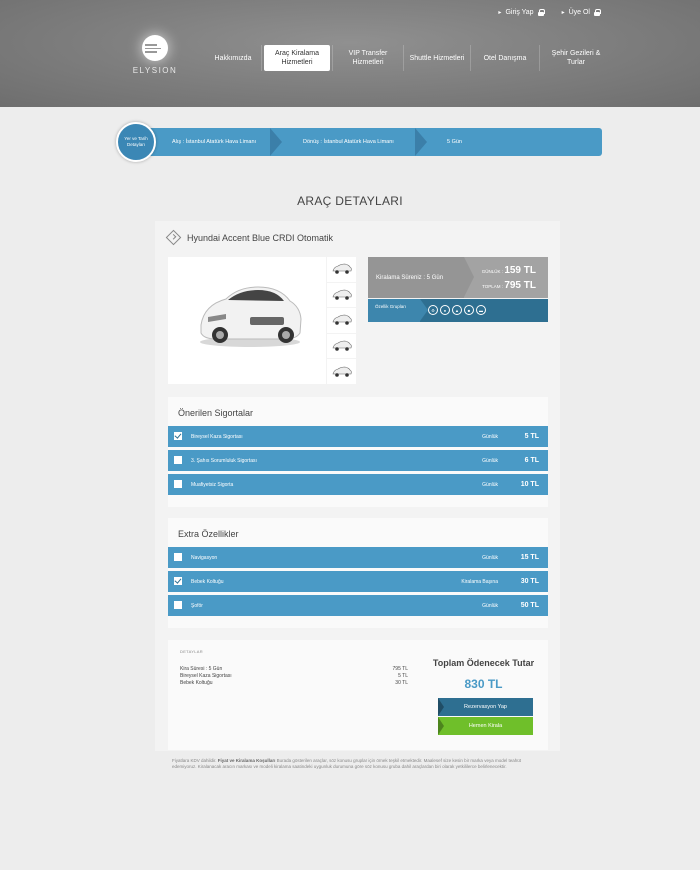 The image size is (700, 870). Describe the element at coordinates (173, 237) in the screenshot. I see `direction-icon` at that location.